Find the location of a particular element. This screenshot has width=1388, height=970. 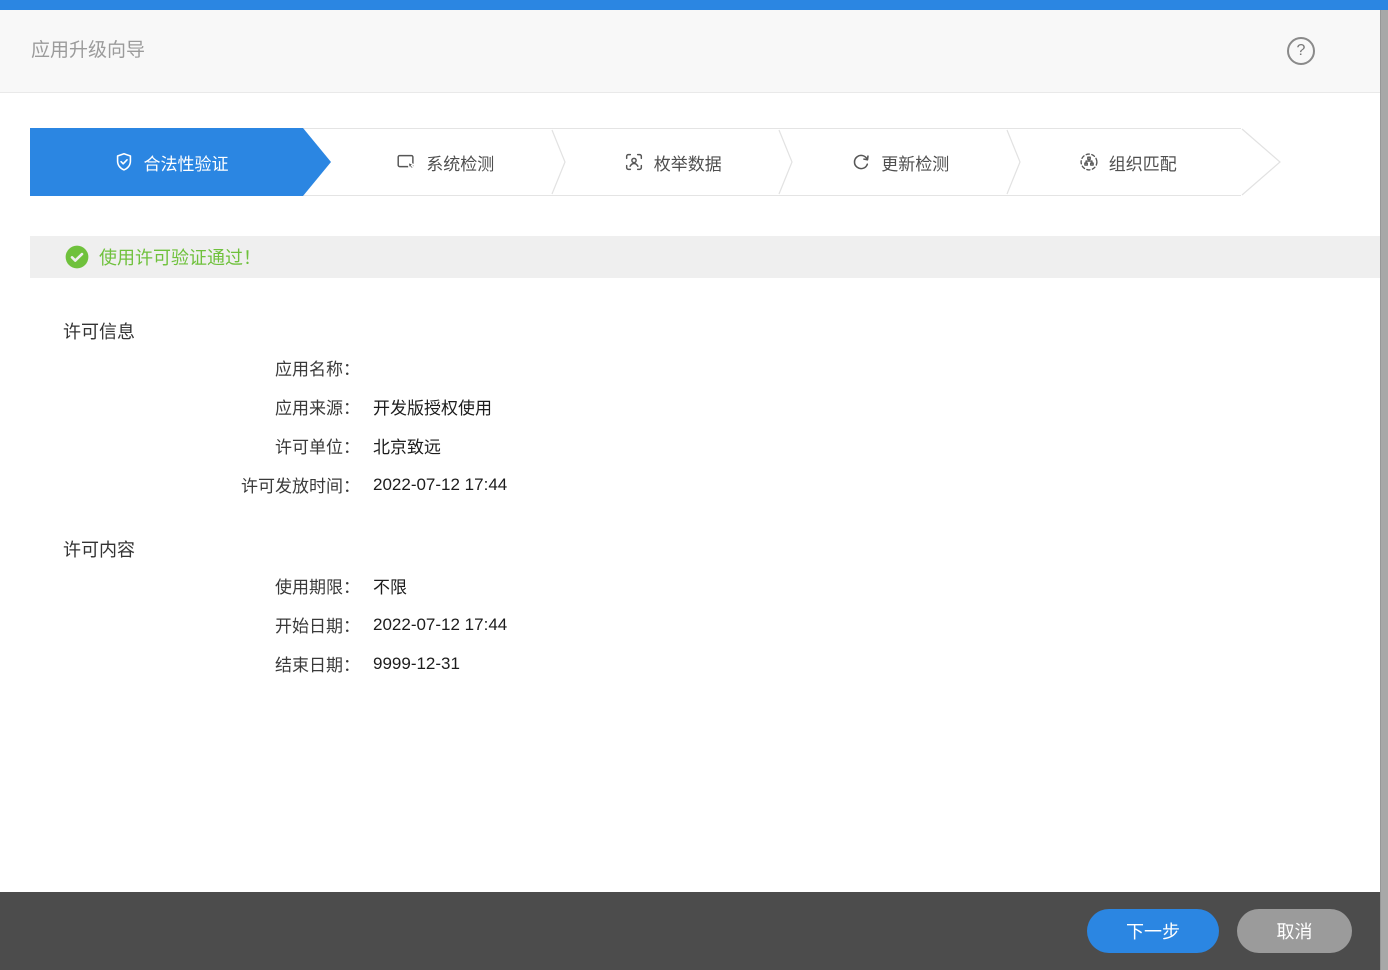

row-start-date: 开始日期： 2022-07-12 17:44 is located at coordinates (268, 624).